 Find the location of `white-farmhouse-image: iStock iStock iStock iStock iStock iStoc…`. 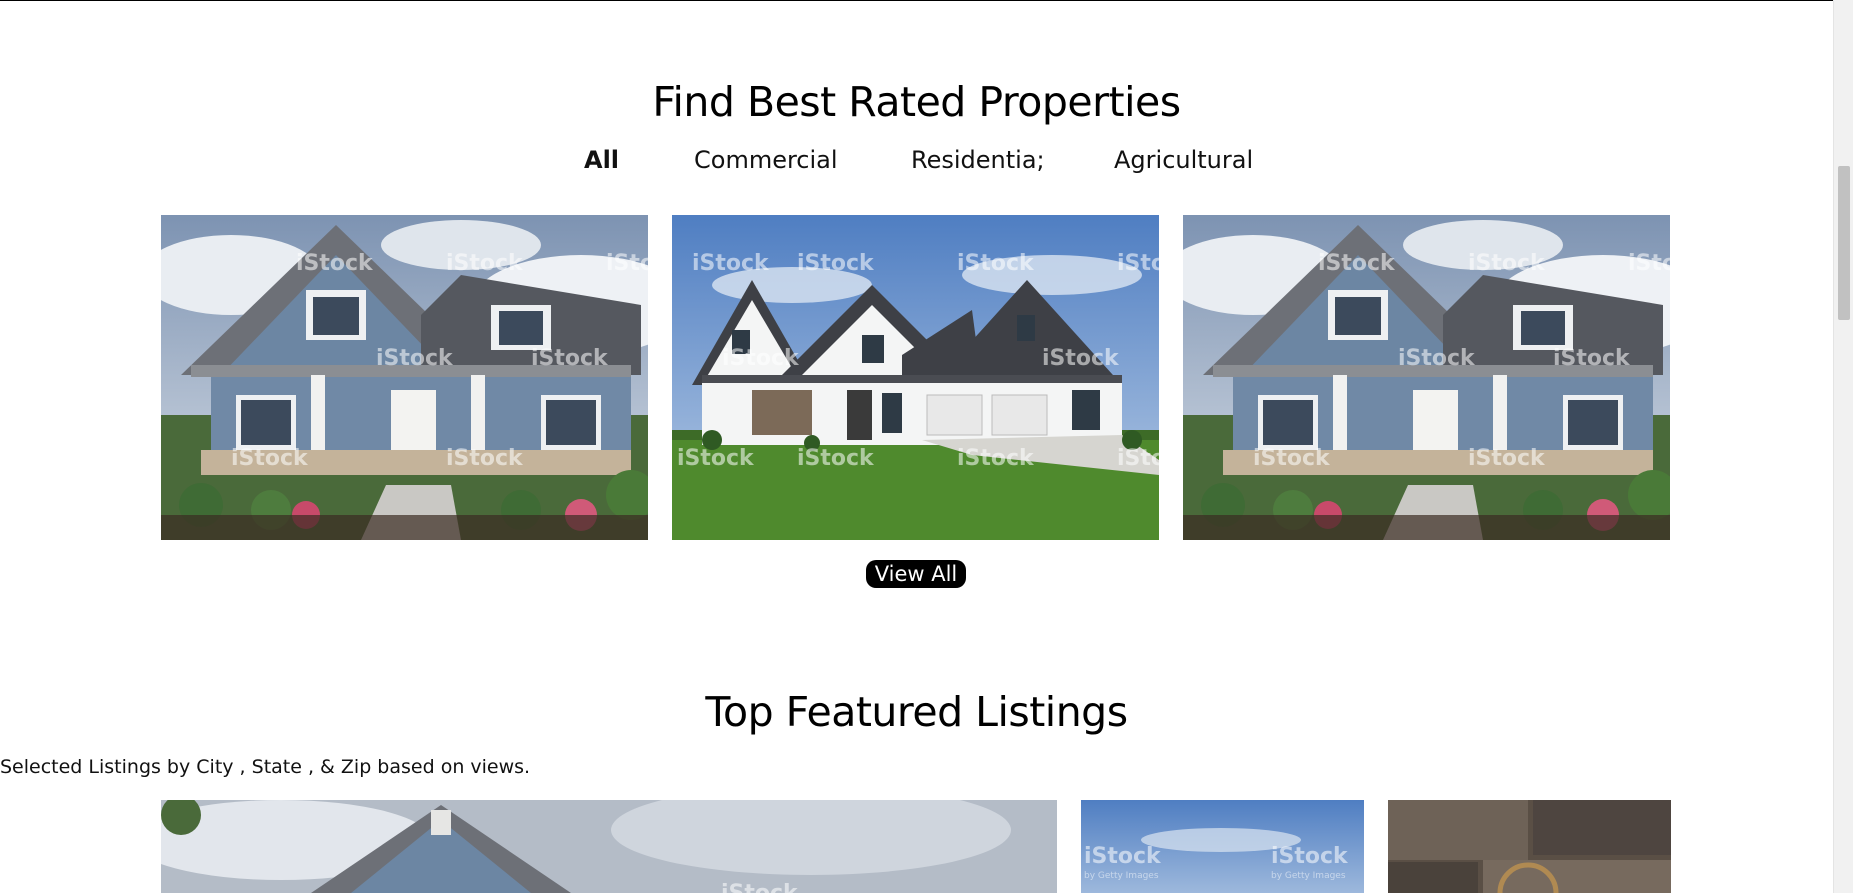

white-farmhouse-image: iStock iStock iStock iStock iStock iStoc… is located at coordinates (915, 377).